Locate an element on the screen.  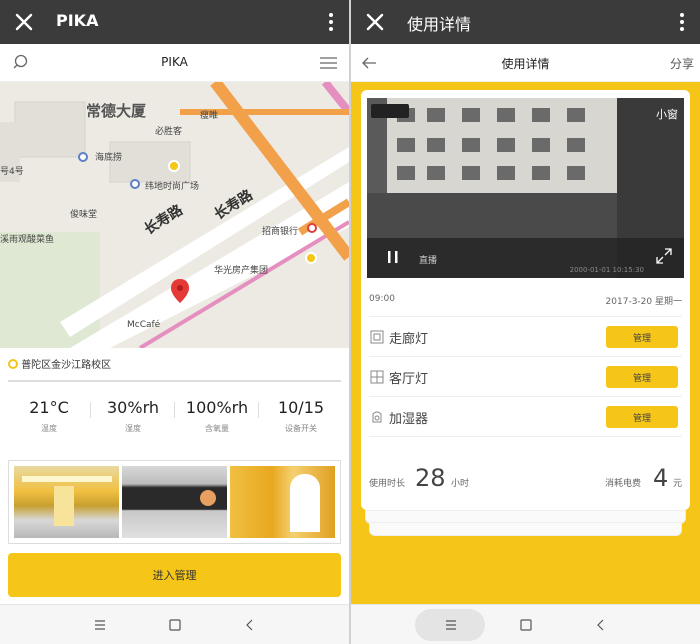
stat-value: 21°C is located at coordinates (49, 407).